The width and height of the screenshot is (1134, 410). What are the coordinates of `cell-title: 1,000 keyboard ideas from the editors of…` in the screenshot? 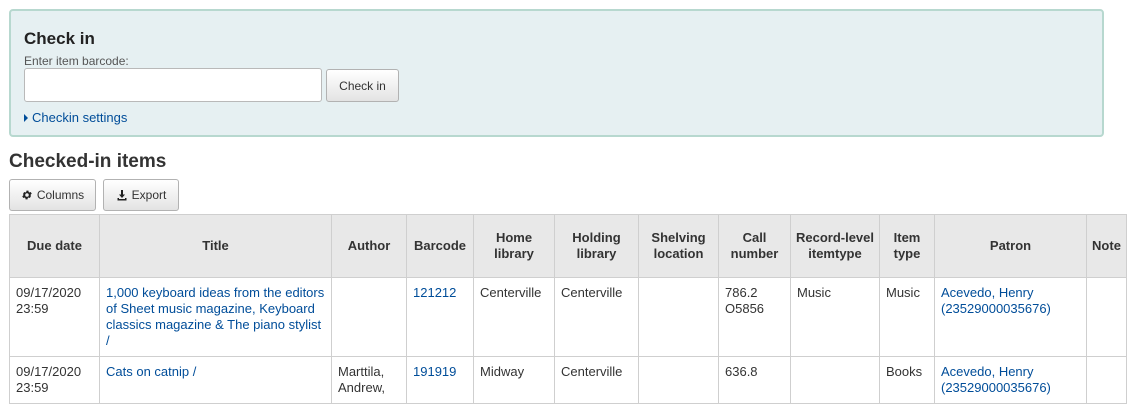 It's located at (215, 317).